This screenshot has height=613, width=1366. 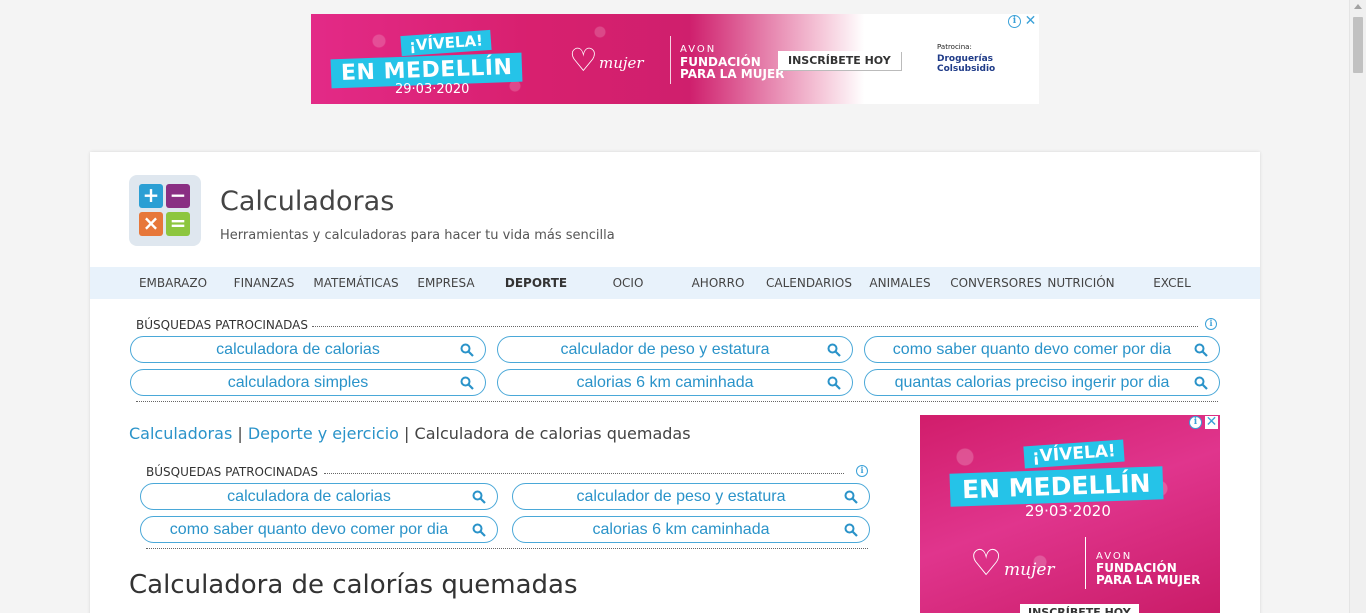 What do you see at coordinates (151, 196) in the screenshot?
I see `plus-icon: +` at bounding box center [151, 196].